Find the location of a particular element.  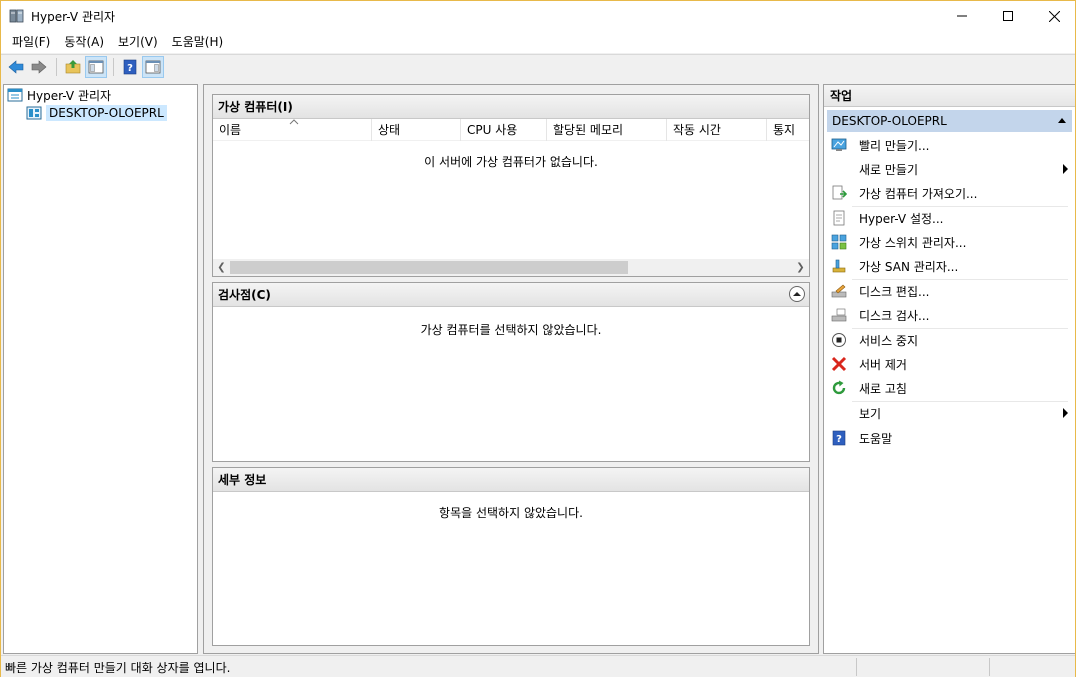

help-button: ? is located at coordinates (130, 67).